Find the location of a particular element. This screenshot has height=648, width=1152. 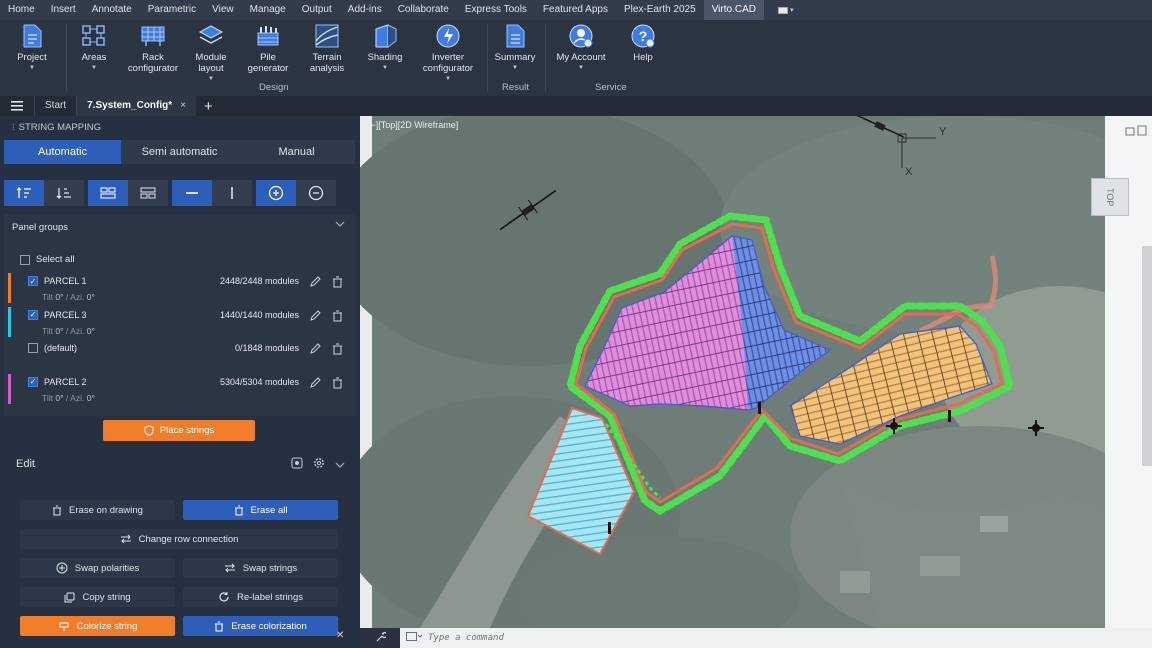

ribbon-tab-plex-earth-2025: Plex-Earth 2025 is located at coordinates (660, 10).